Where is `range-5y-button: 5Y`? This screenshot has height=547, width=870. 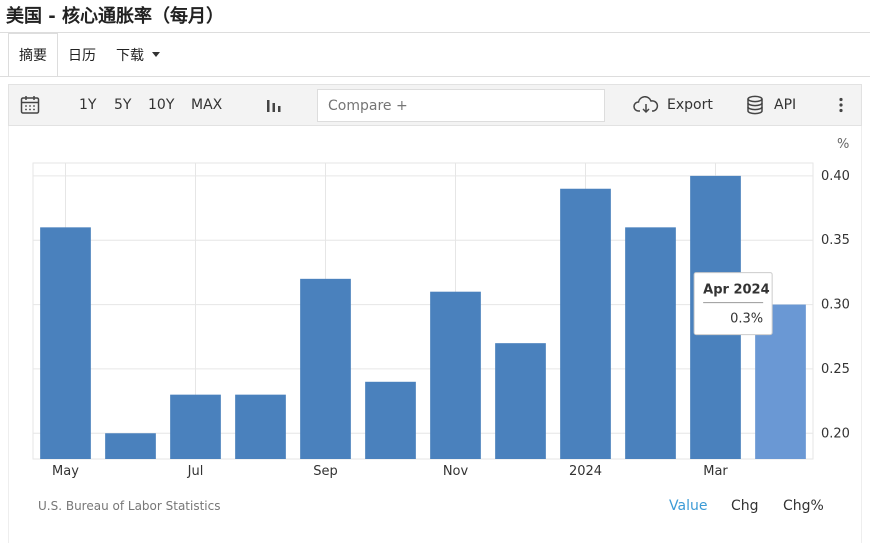 range-5y-button: 5Y is located at coordinates (122, 105).